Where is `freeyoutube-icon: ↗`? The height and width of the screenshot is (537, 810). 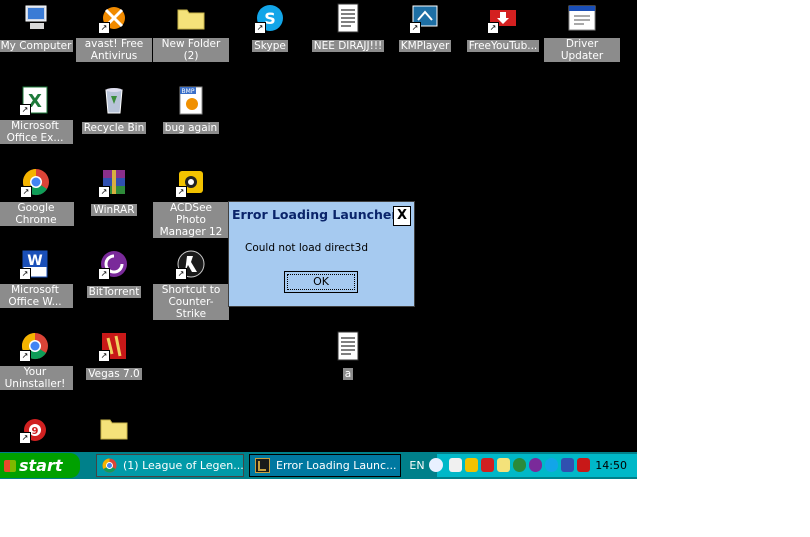
freeyoutube-icon: ↗ is located at coordinates (503, 18).